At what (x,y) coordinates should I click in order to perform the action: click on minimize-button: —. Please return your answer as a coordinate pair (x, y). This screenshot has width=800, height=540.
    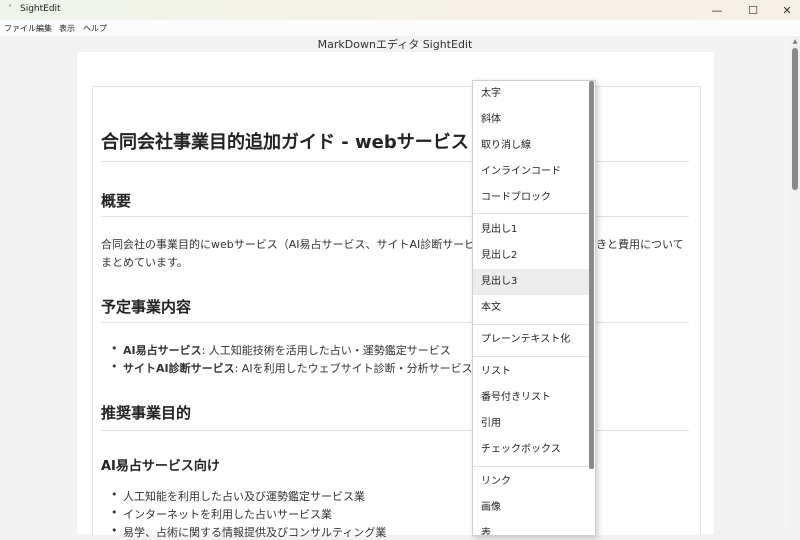
    Looking at the image, I should click on (717, 10).